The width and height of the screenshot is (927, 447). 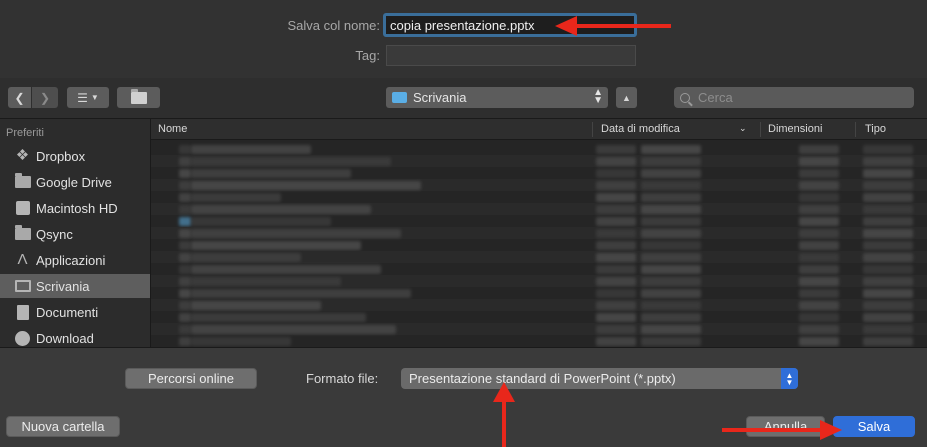 I want to click on new-folder-button: Nuova cartella, so click(x=63, y=426).